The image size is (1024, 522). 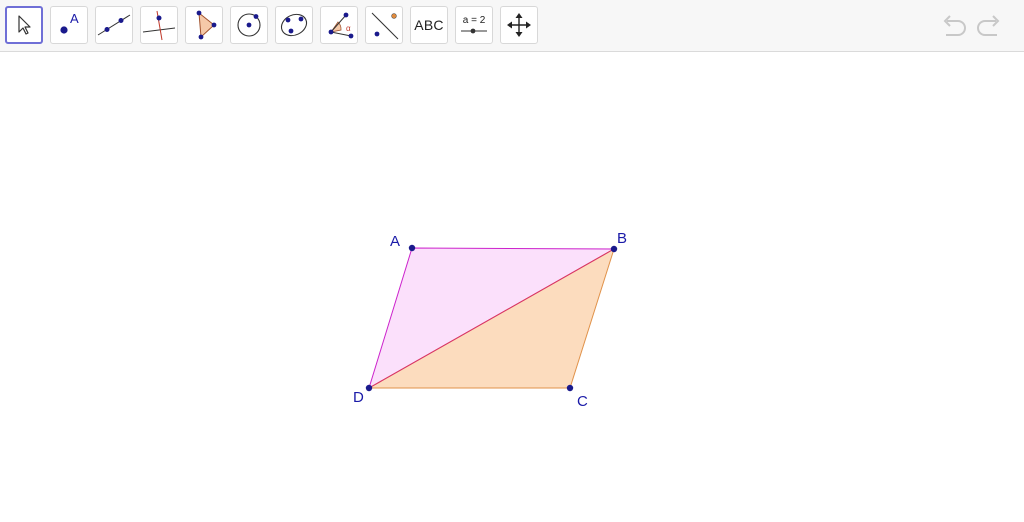 I want to click on reflect-icon, so click(x=385, y=26).